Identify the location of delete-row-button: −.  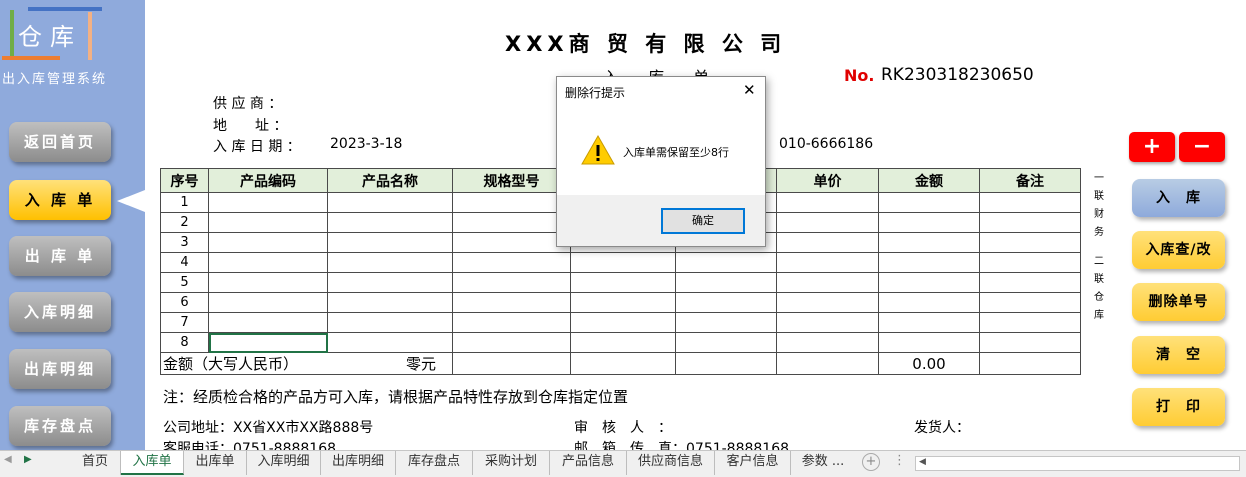
(1202, 147).